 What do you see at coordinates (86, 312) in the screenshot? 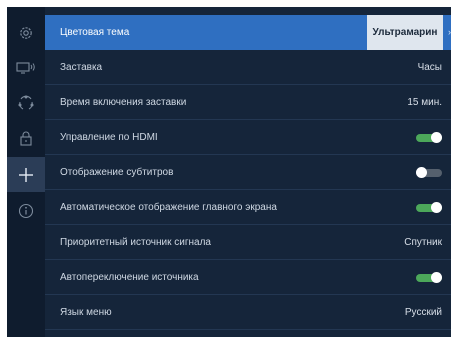
I see `setting-label: Язык меню` at bounding box center [86, 312].